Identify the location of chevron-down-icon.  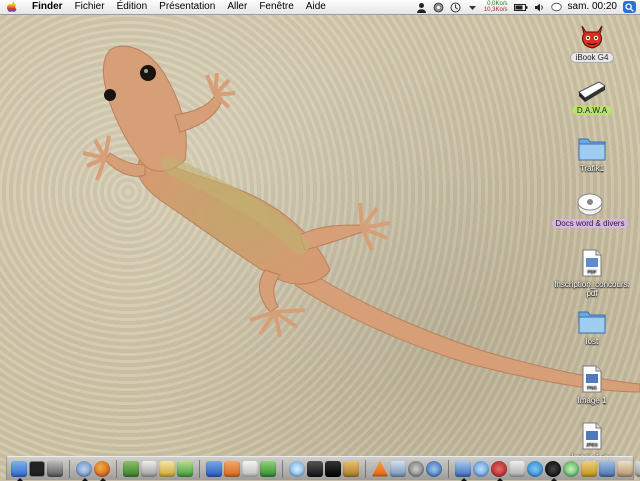
(472, 7).